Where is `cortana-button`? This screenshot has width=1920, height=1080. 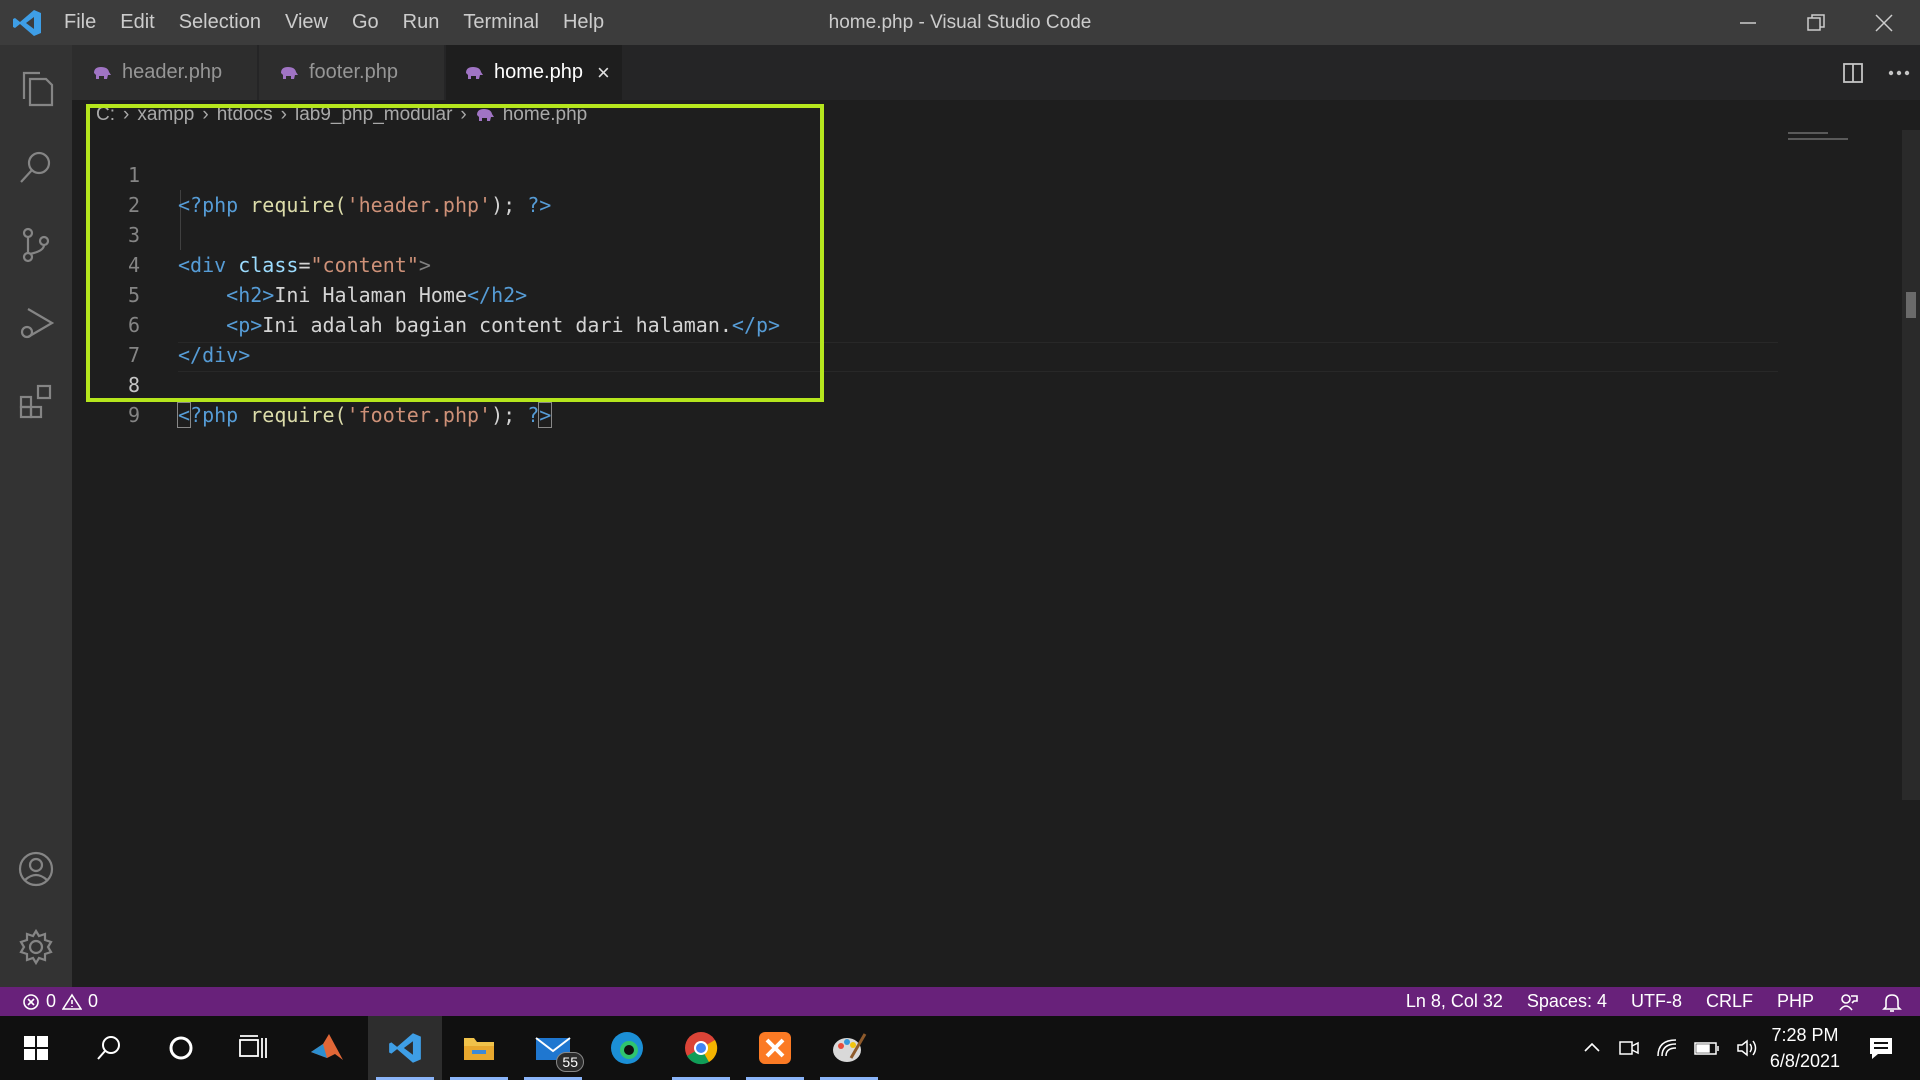 cortana-button is located at coordinates (181, 1048).